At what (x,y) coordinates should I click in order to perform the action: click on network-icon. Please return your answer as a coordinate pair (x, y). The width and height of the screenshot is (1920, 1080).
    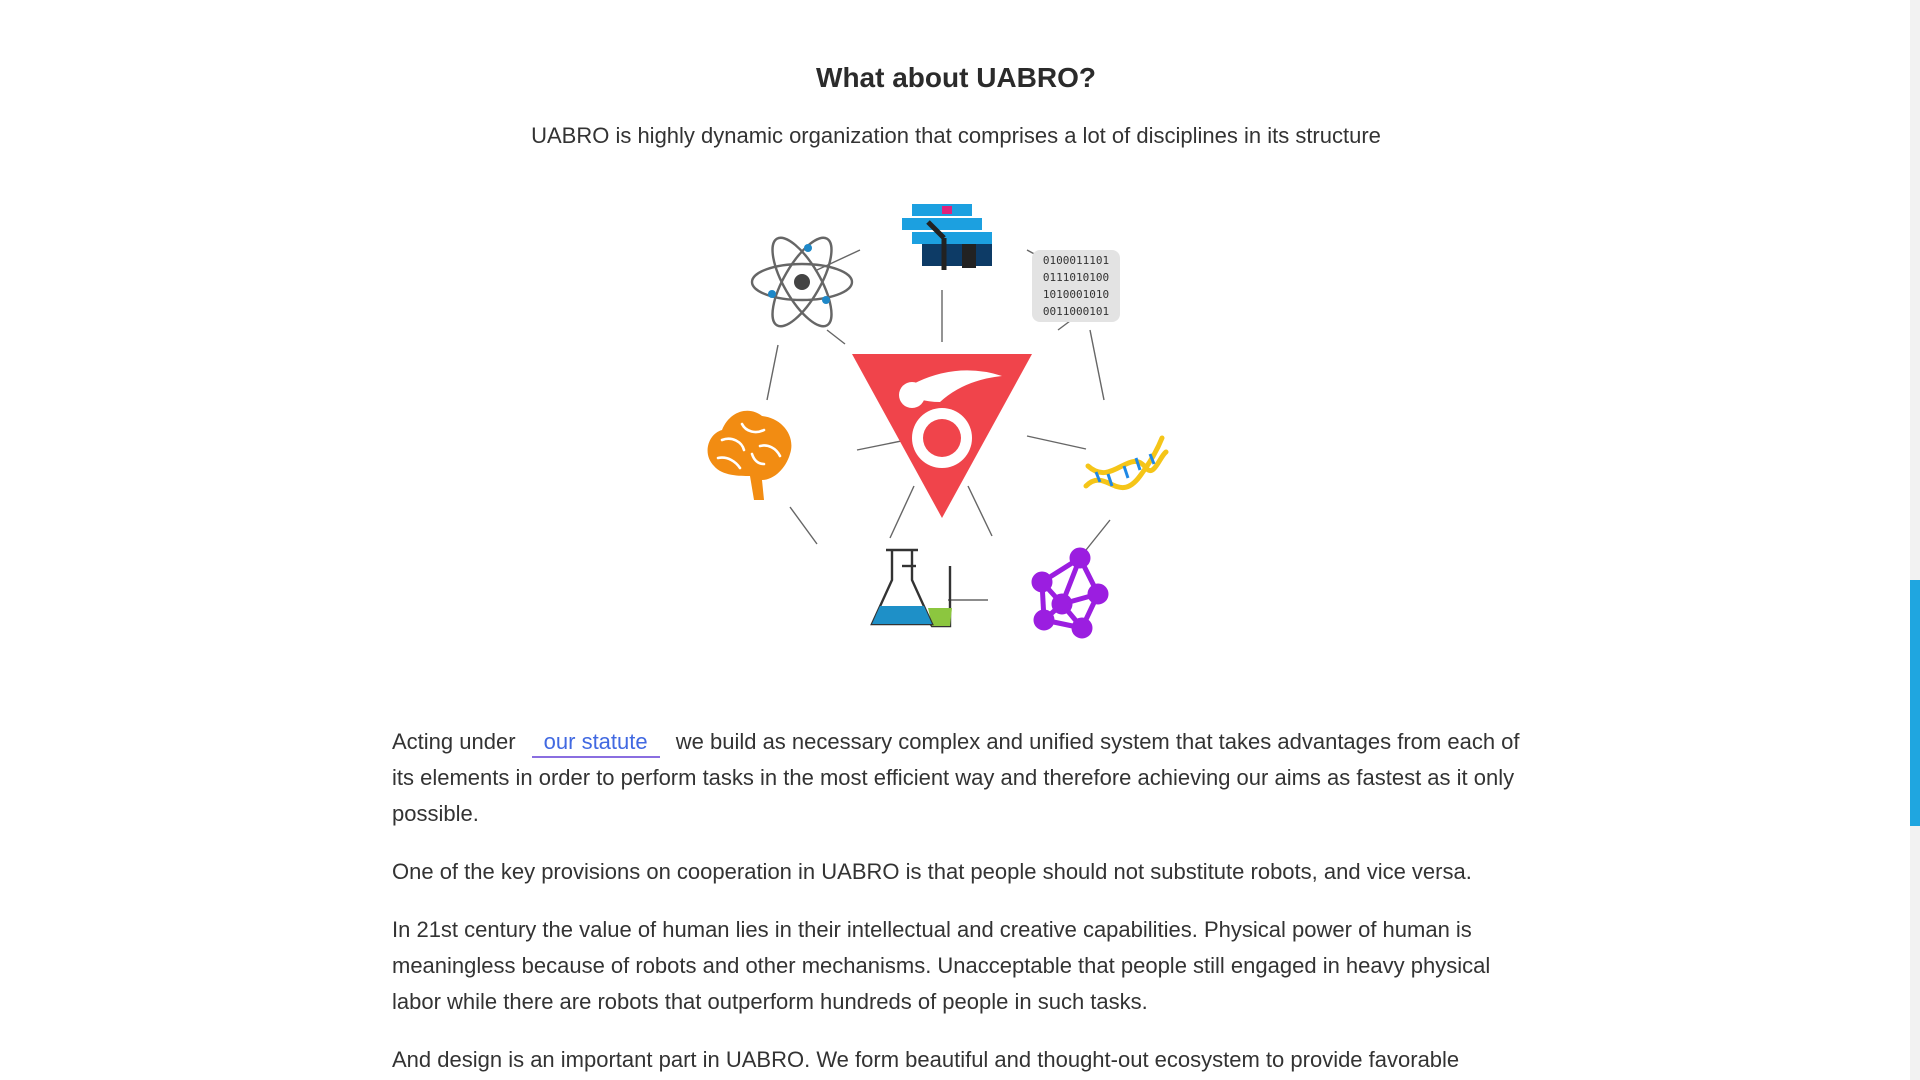
    Looking at the image, I should click on (1070, 593).